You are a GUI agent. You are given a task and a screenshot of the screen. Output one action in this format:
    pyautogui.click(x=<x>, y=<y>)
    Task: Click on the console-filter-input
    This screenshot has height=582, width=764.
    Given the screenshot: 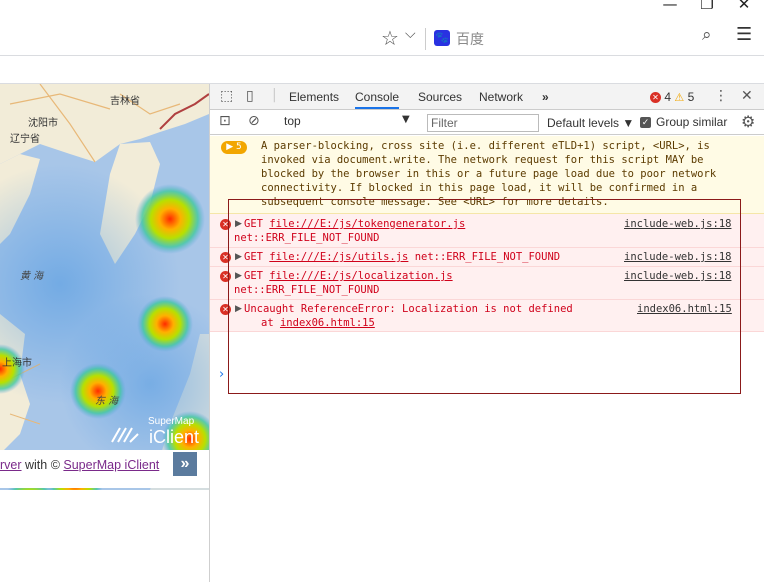 What is the action you would take?
    pyautogui.click(x=483, y=123)
    